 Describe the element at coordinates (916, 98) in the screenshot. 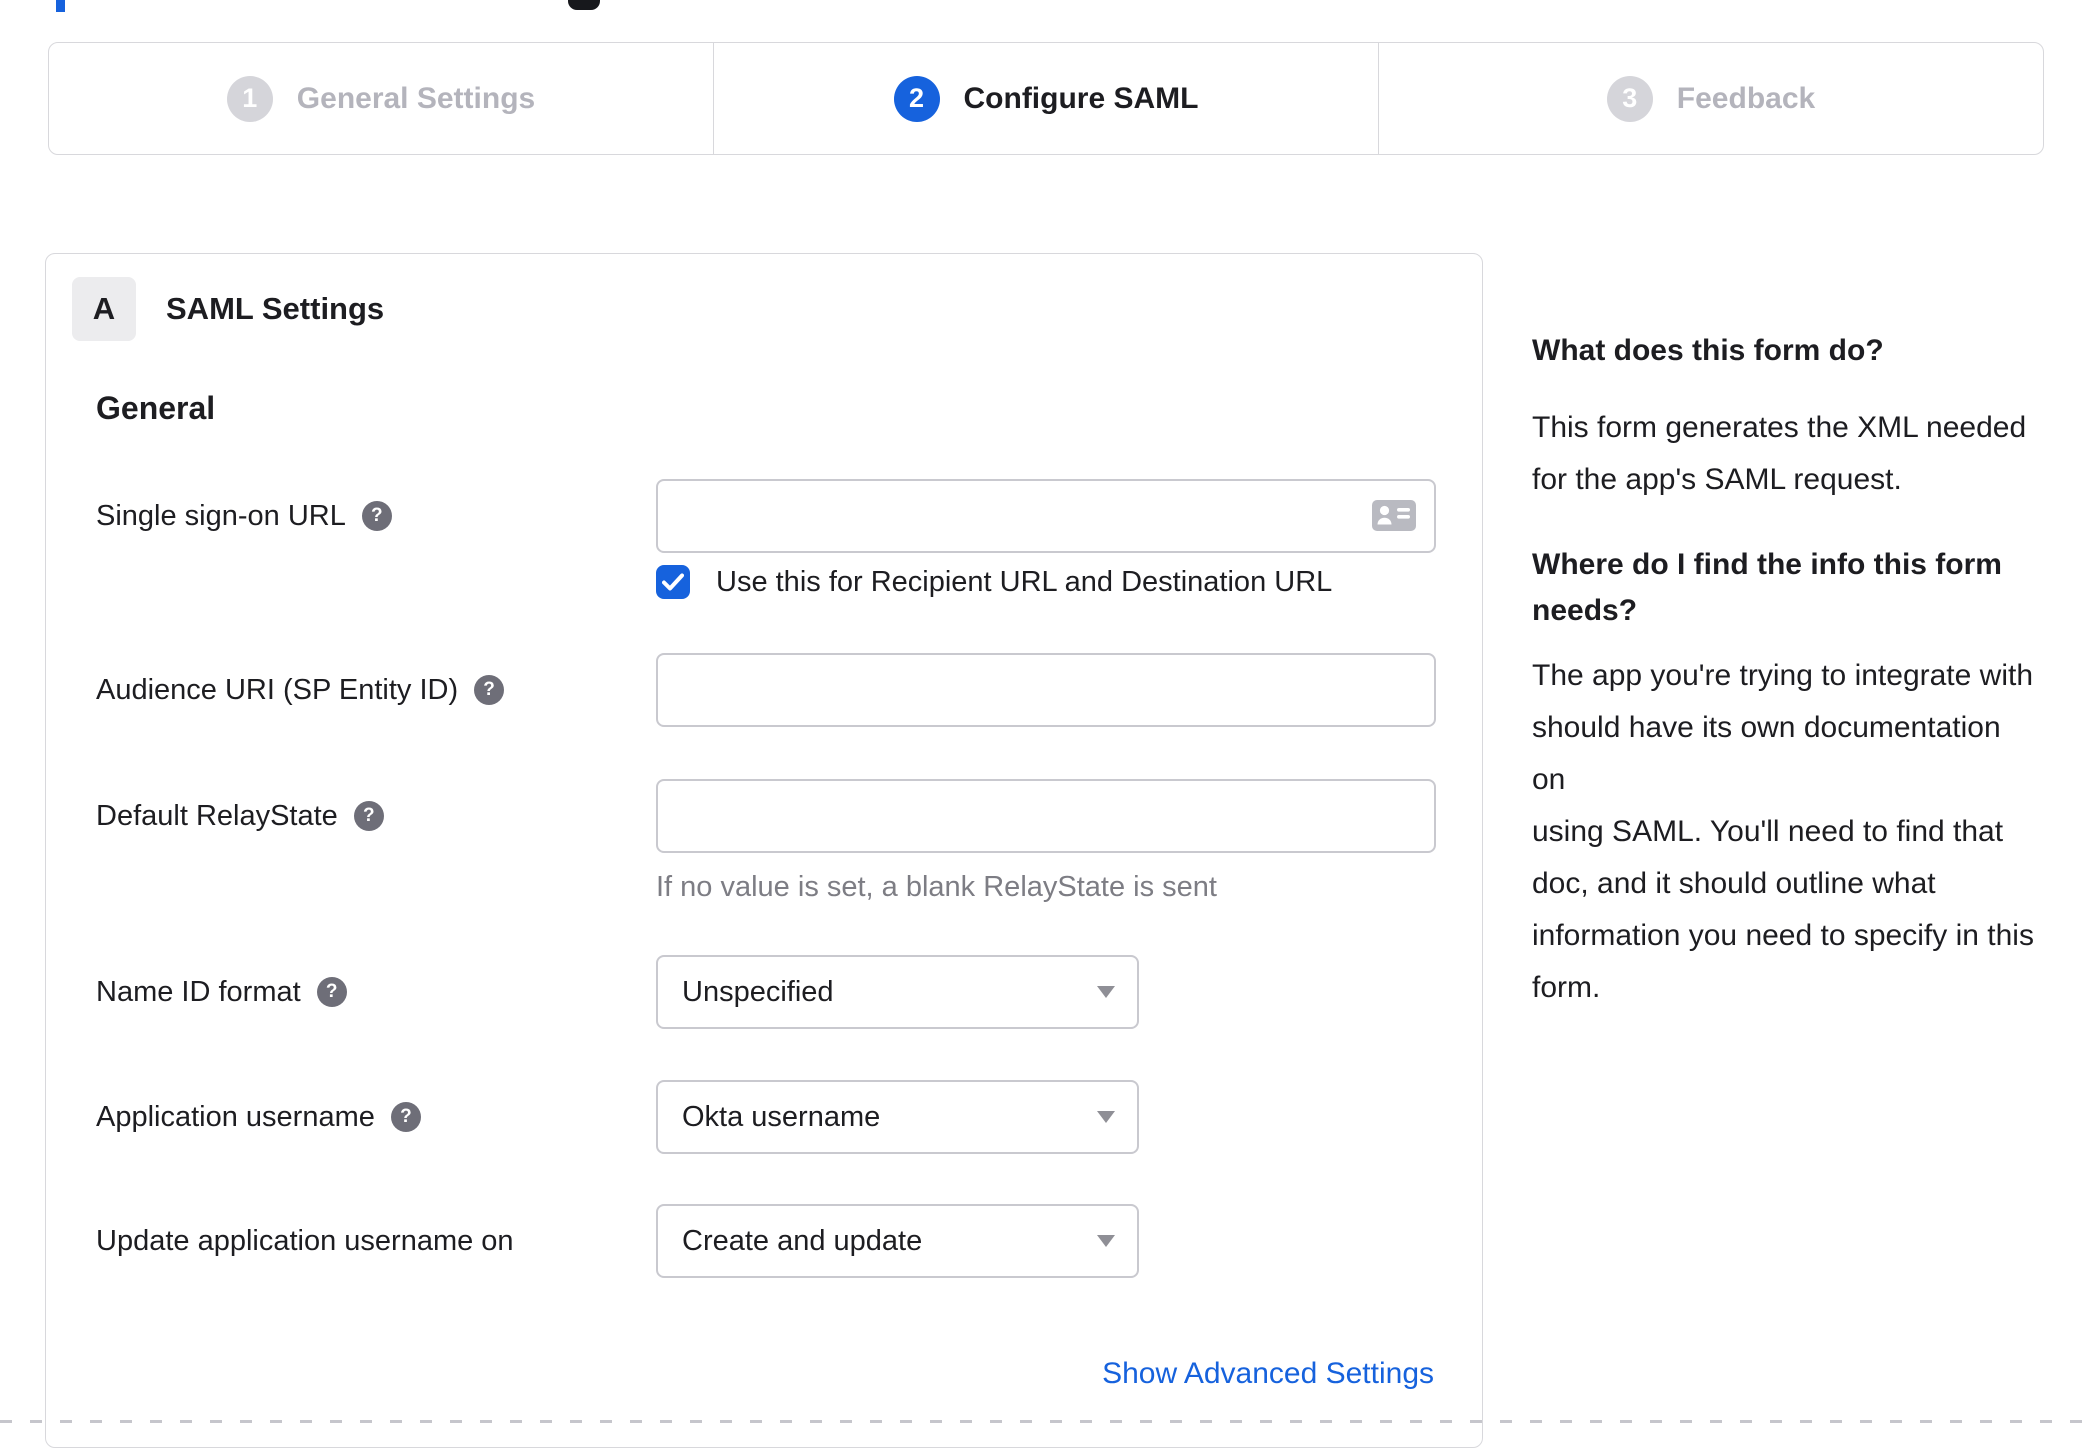

I see `step-2-circle: 2` at that location.